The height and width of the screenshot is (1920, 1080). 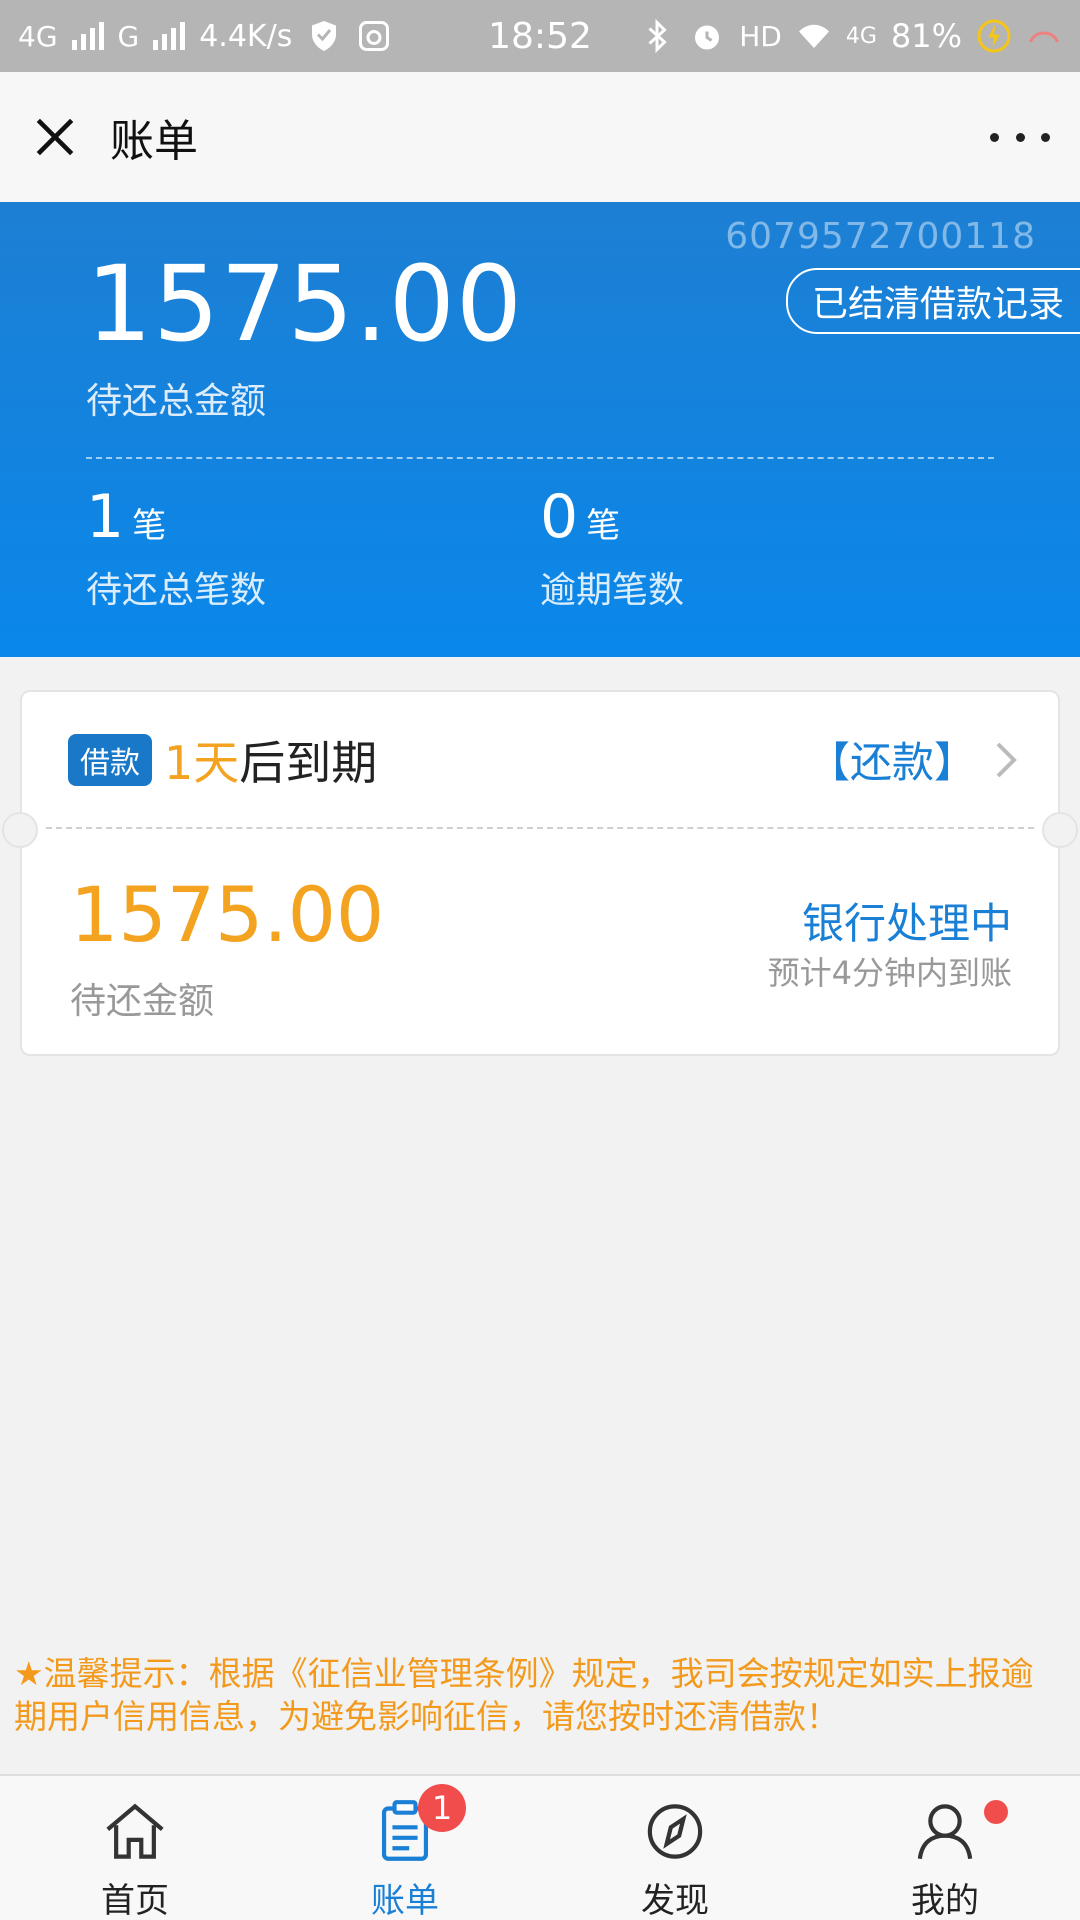 What do you see at coordinates (128, 36) in the screenshot?
I see `network-g-label: G` at bounding box center [128, 36].